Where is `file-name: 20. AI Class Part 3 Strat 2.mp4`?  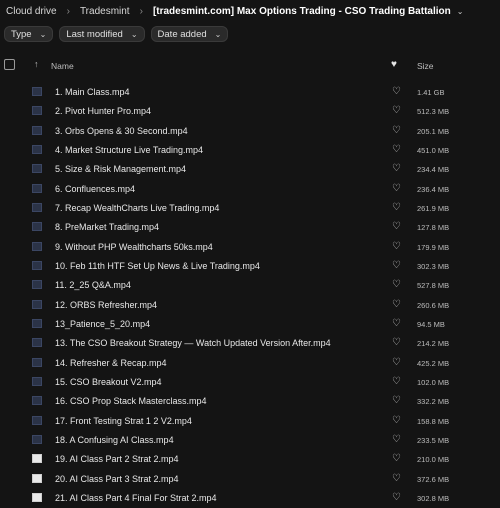 file-name: 20. AI Class Part 3 Strat 2.mp4 is located at coordinates (117, 479).